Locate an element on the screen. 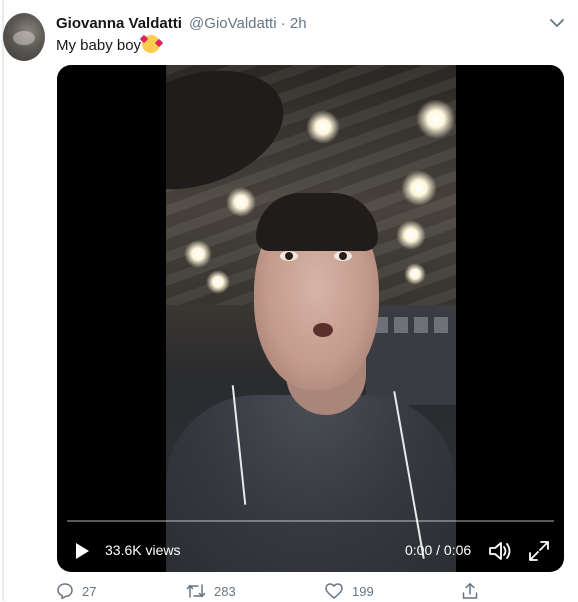  progress-bar is located at coordinates (310, 521).